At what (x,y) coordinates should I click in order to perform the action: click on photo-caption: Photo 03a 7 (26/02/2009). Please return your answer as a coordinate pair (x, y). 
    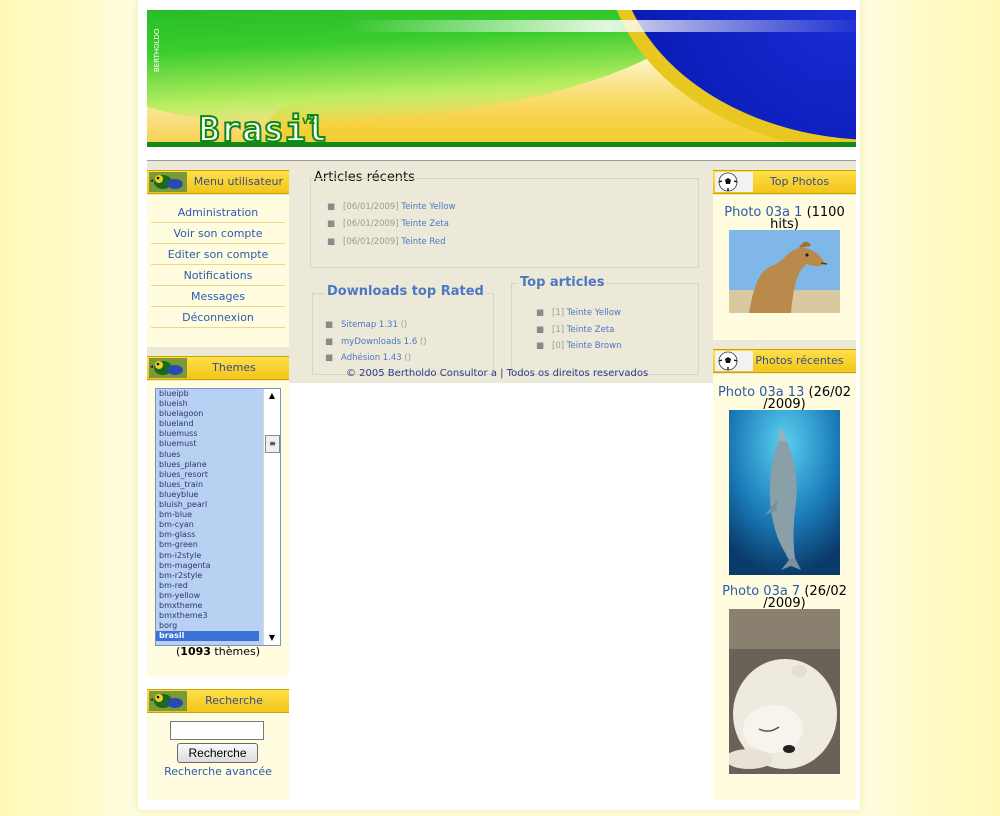
    Looking at the image, I should click on (784, 597).